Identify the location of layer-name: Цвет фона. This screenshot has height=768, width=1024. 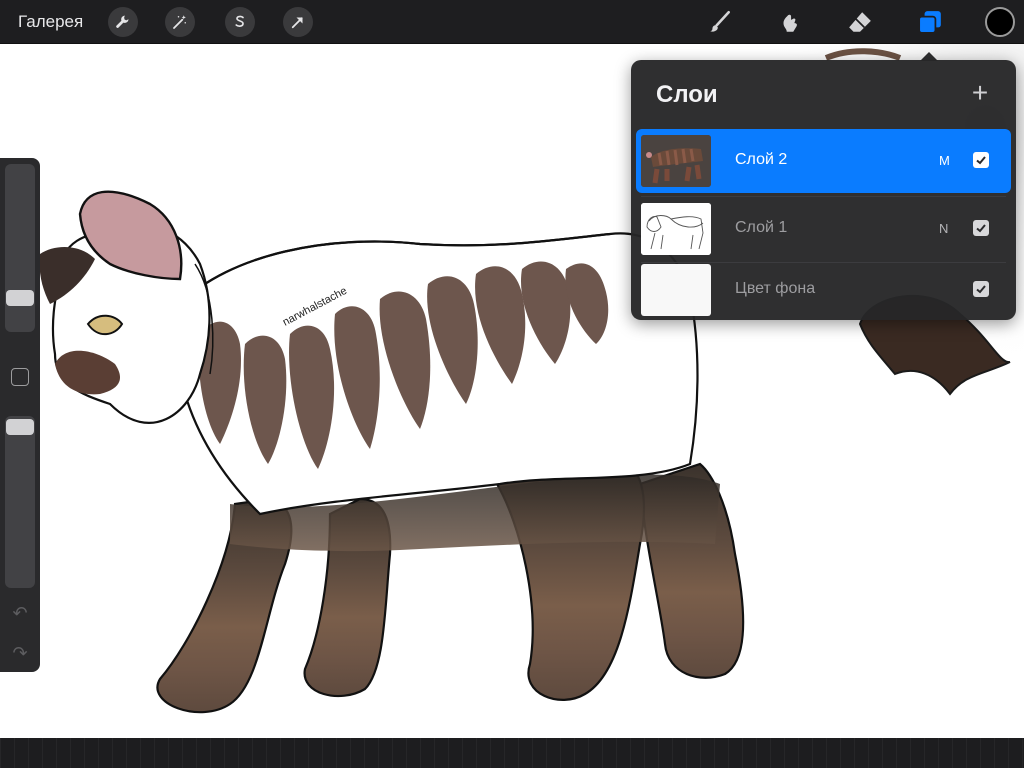
(775, 288).